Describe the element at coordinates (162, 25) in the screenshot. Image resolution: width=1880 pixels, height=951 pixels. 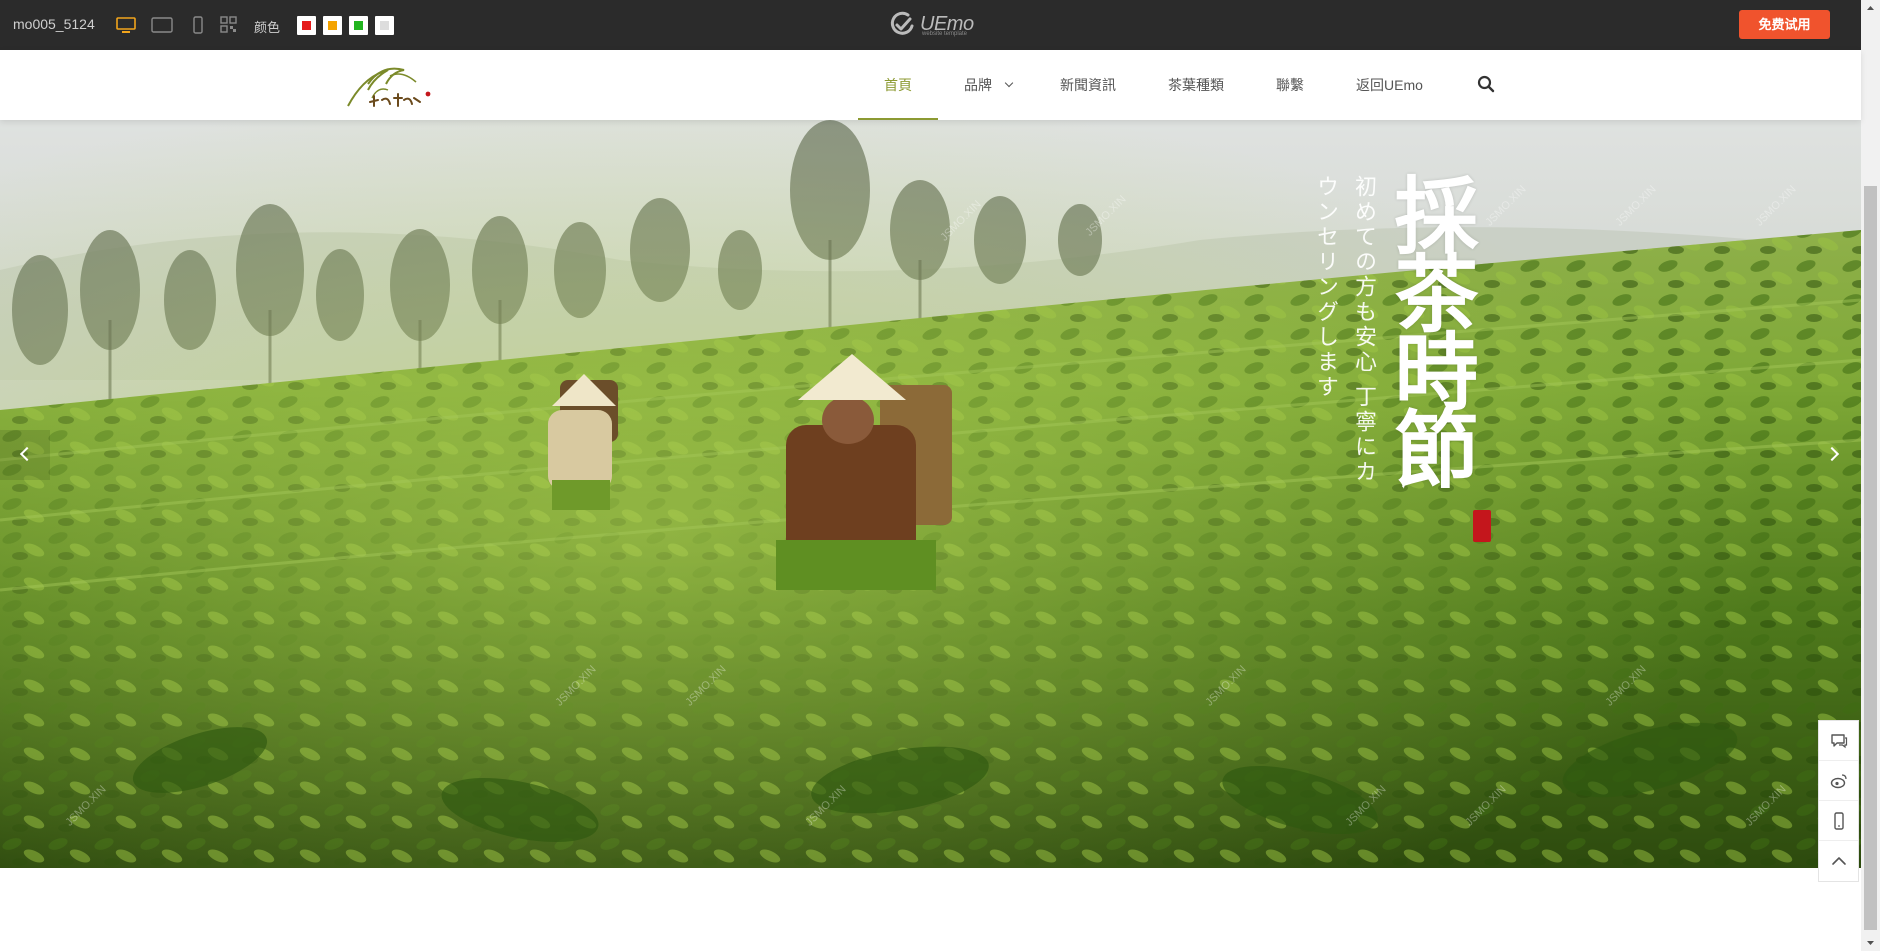
I see `tablet-icon` at that location.